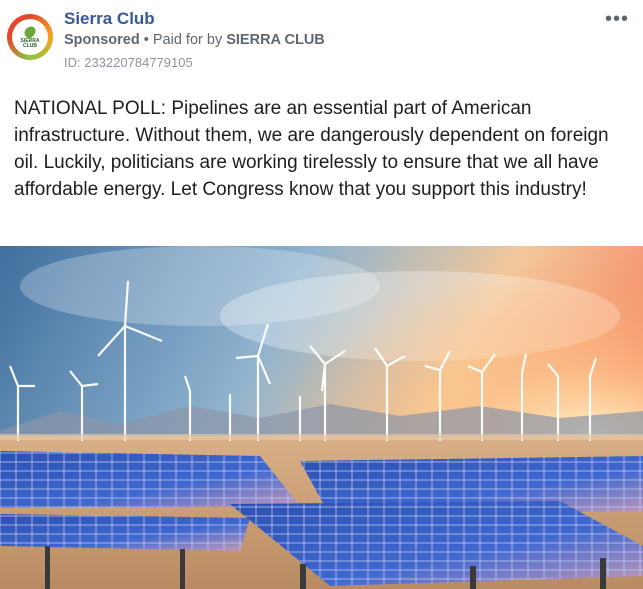 Image resolution: width=643 pixels, height=589 pixels. What do you see at coordinates (30, 43) in the screenshot?
I see `avatar-text: SIERRA CLUB` at bounding box center [30, 43].